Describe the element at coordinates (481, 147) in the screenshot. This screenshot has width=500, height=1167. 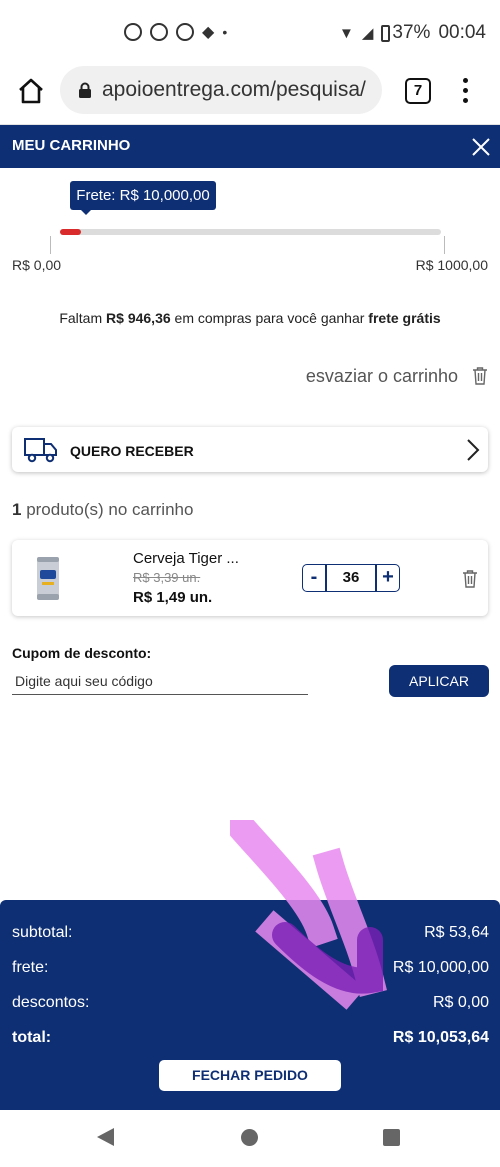
I see `close-icon` at that location.